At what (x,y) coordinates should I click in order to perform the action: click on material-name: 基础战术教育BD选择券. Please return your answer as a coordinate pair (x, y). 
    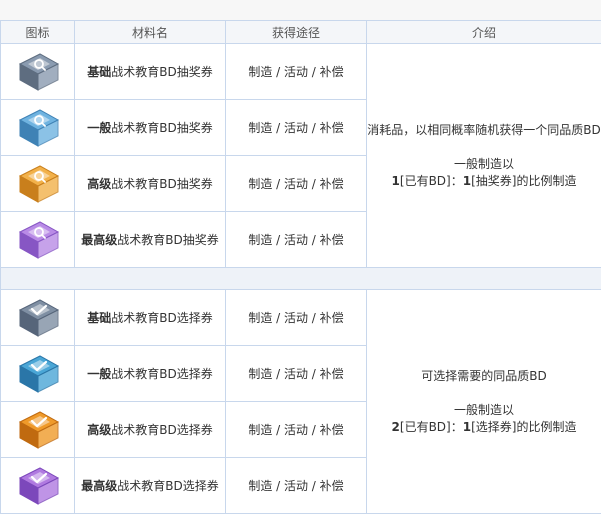
    Looking at the image, I should click on (150, 317).